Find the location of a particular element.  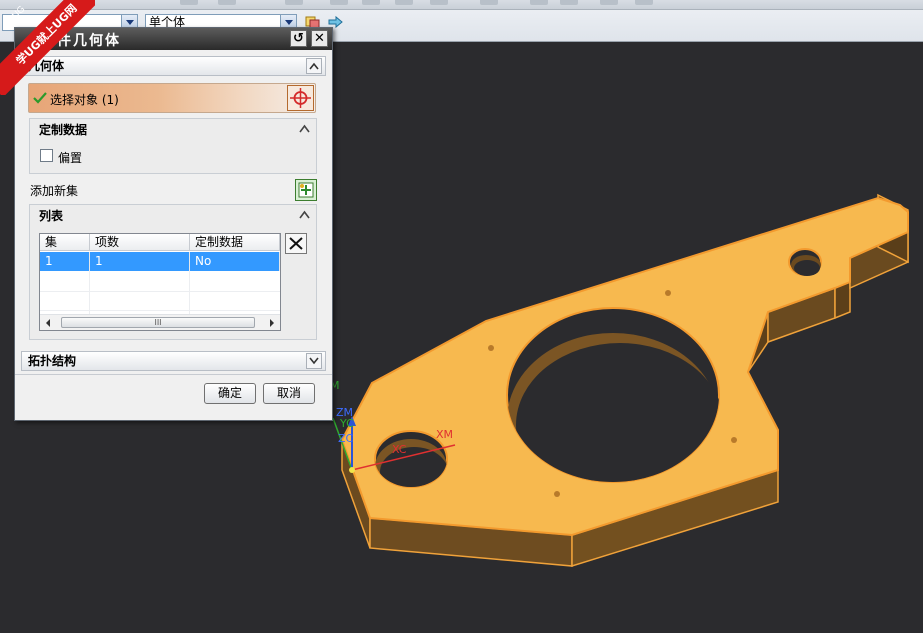

axis-label-xm: XM is located at coordinates (444, 434).